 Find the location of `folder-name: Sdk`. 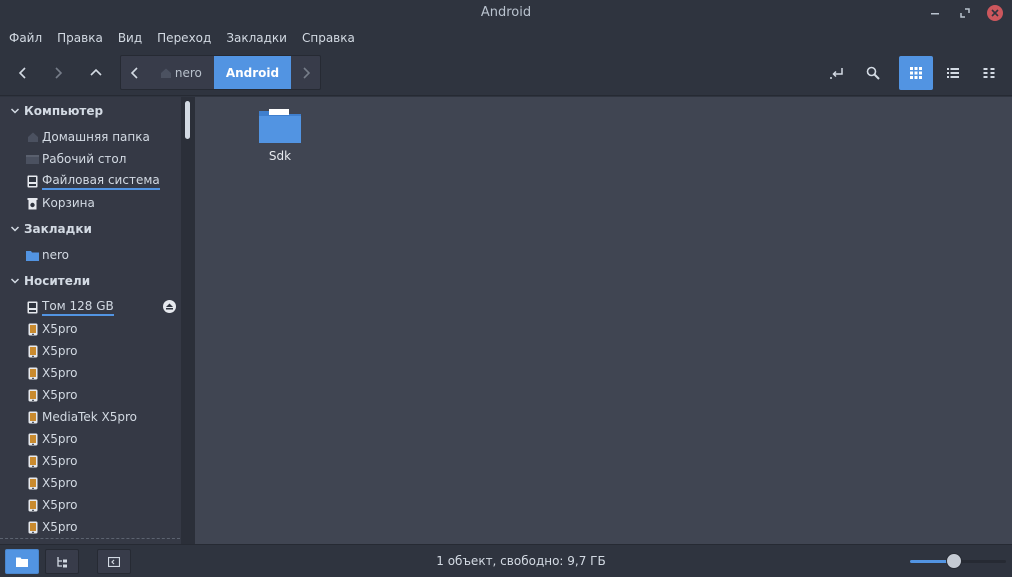

folder-name: Sdk is located at coordinates (280, 156).